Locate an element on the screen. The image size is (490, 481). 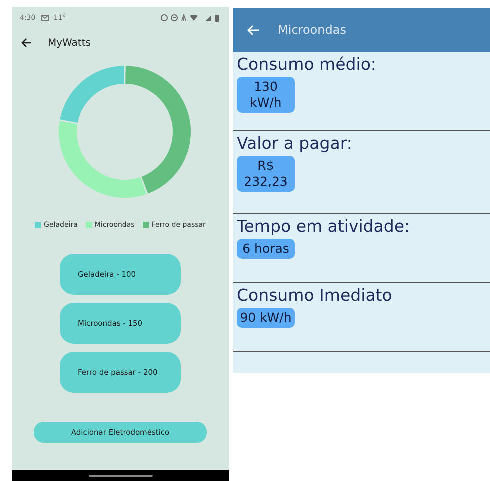
field-label: Consumo médio: is located at coordinates (307, 65).